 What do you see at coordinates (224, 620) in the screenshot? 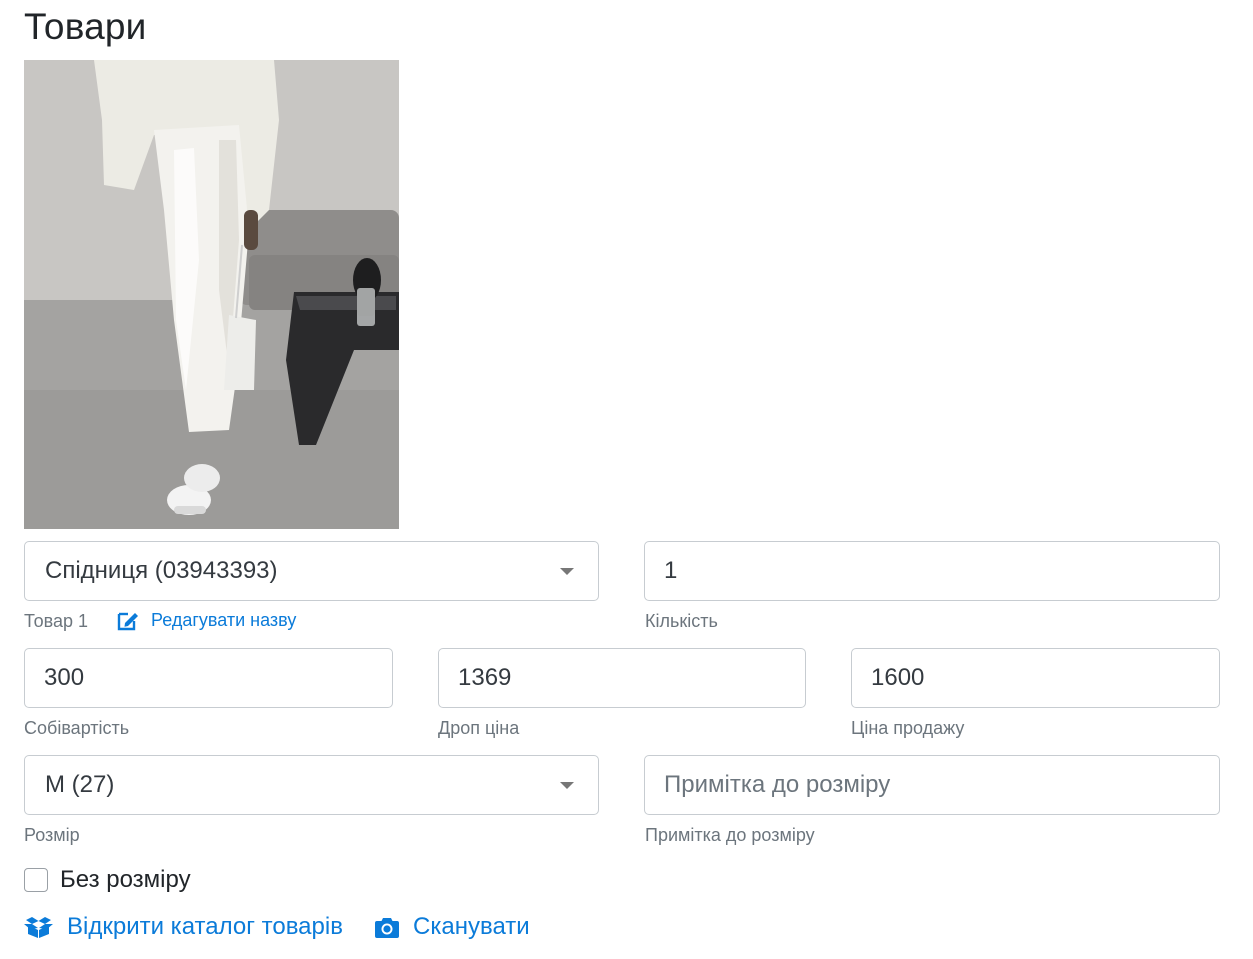
I see `edit-name-label: Редагувати назву` at bounding box center [224, 620].